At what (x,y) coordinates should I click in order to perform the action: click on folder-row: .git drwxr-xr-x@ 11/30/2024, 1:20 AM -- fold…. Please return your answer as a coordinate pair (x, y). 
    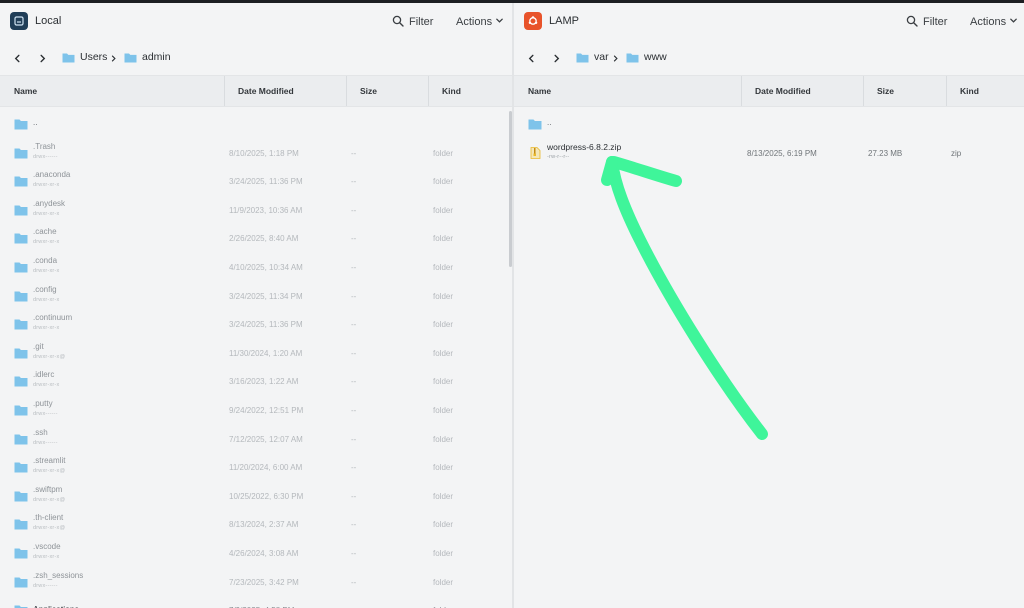
    Looking at the image, I should click on (256, 352).